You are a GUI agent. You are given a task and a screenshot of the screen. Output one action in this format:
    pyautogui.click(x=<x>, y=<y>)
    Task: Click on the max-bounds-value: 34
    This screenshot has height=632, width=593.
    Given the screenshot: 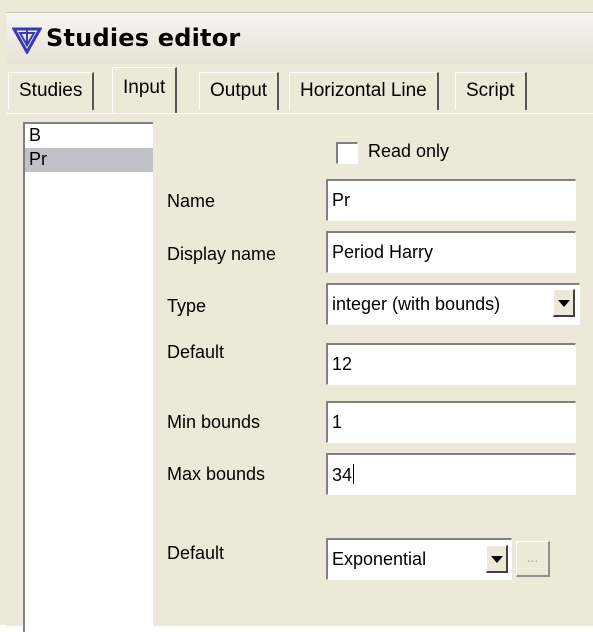 What is the action you would take?
    pyautogui.click(x=342, y=475)
    